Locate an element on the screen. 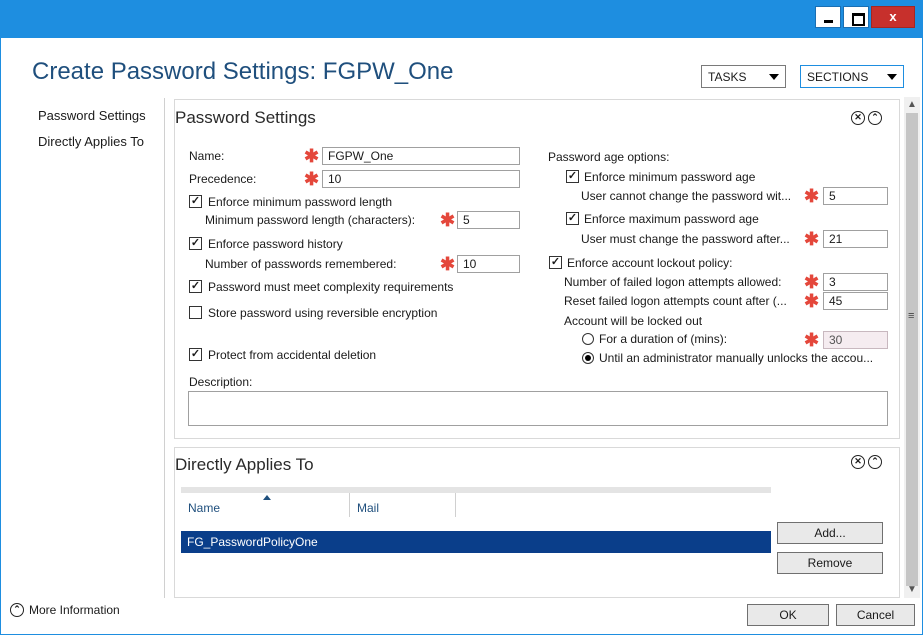  grid-header-bar is located at coordinates (476, 490).